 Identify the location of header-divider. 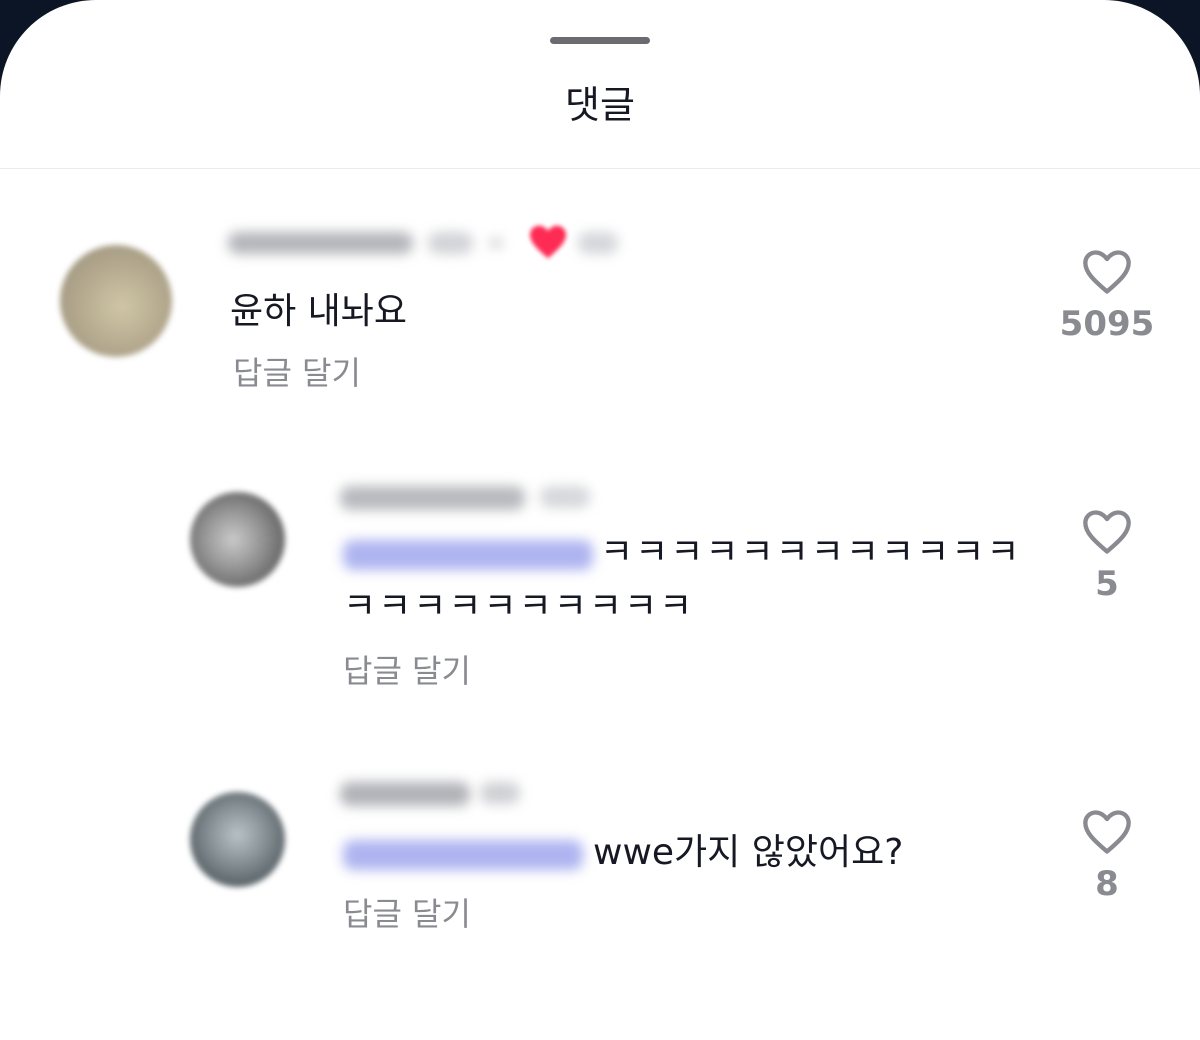
(600, 168).